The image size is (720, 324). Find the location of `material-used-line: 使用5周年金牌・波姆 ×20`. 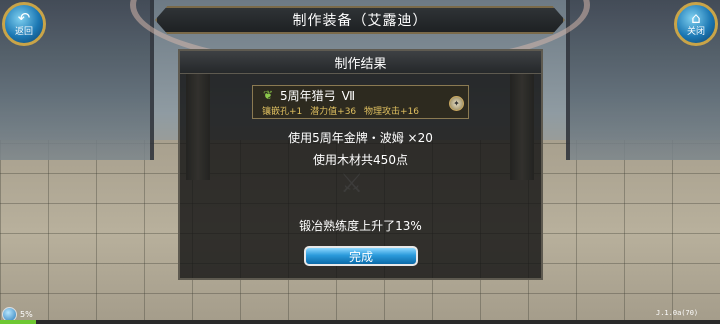

material-used-line: 使用5周年金牌・波姆 ×20 is located at coordinates (360, 138).